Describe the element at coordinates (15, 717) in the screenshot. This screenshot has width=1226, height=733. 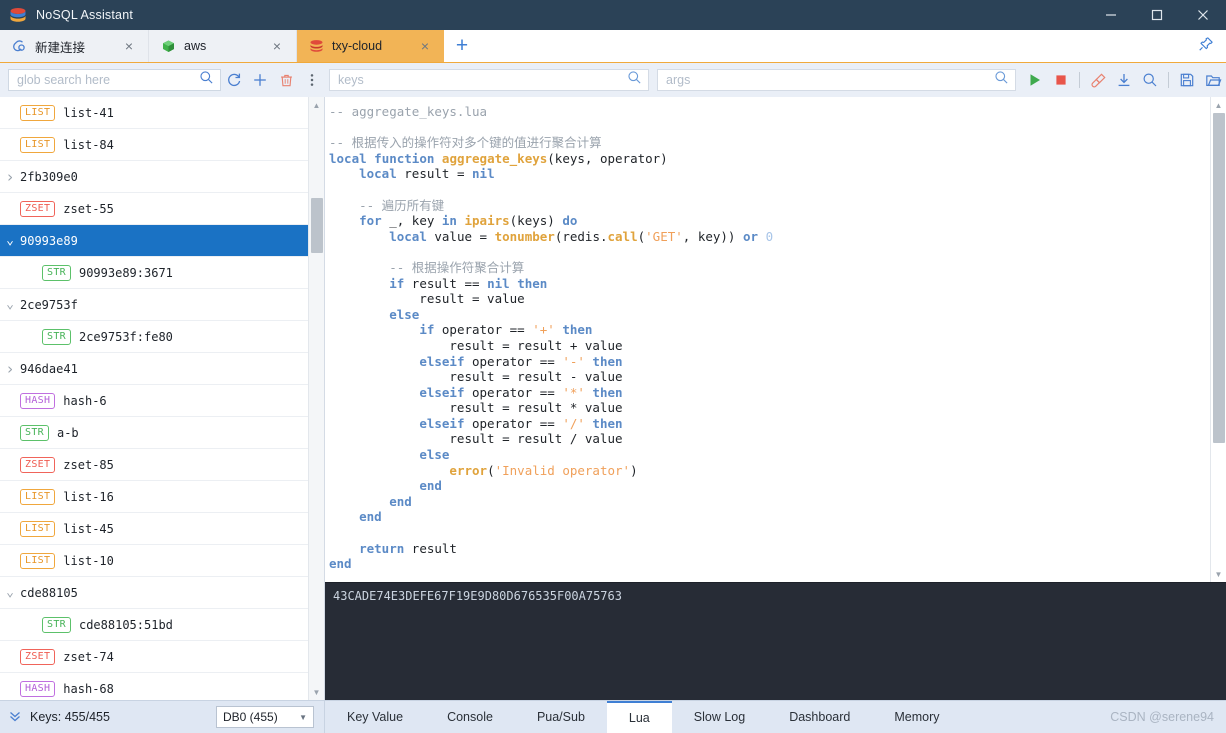
I see `double-chevron-down-icon` at that location.